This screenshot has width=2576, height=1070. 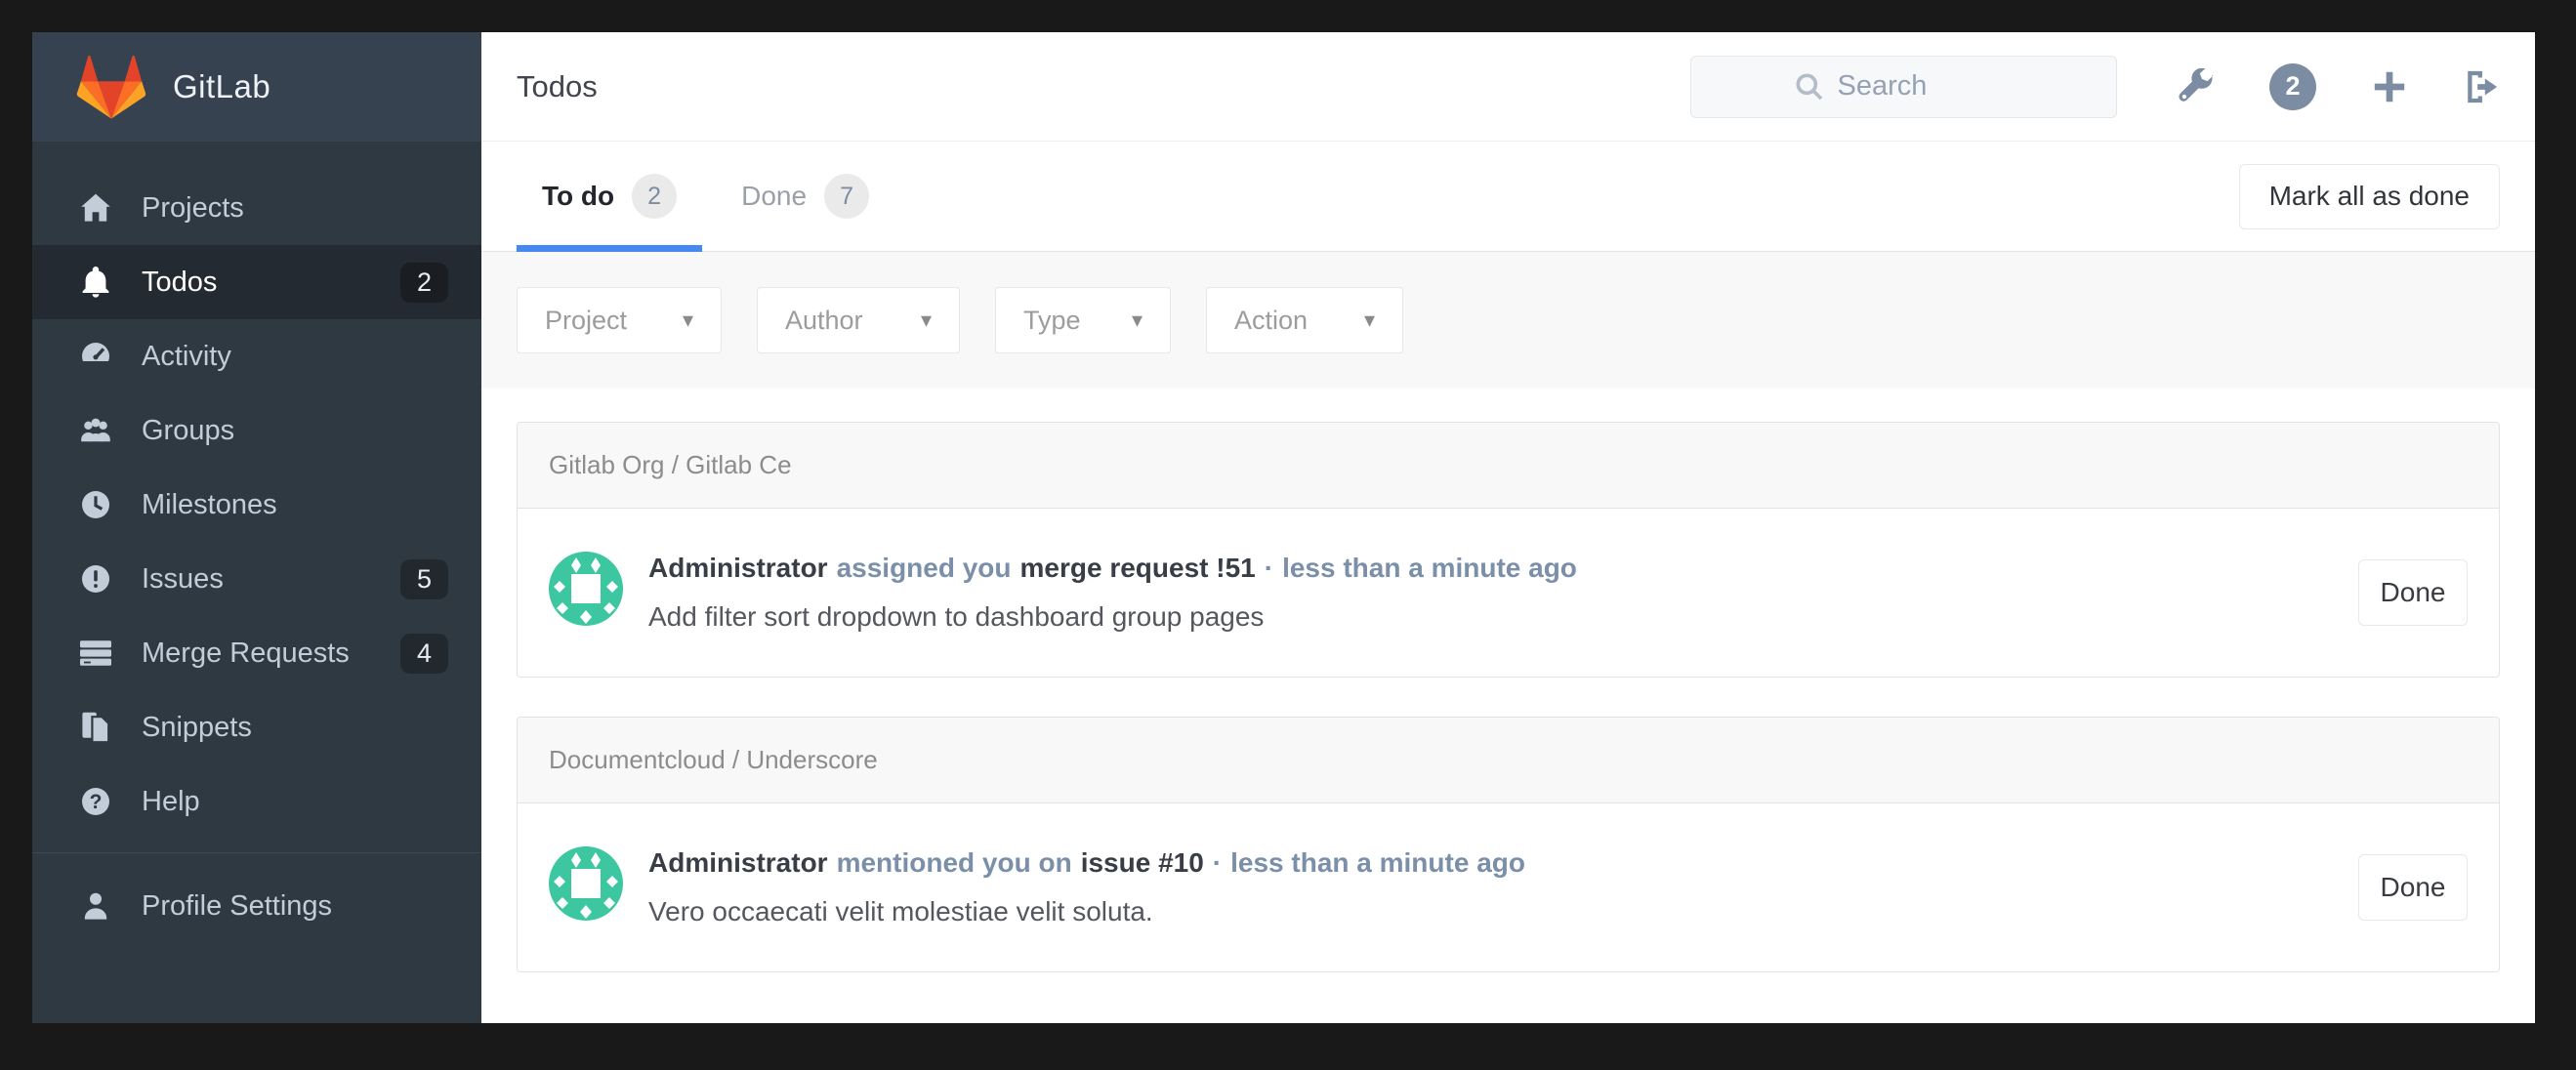 I want to click on page-title: Todos, so click(x=557, y=85).